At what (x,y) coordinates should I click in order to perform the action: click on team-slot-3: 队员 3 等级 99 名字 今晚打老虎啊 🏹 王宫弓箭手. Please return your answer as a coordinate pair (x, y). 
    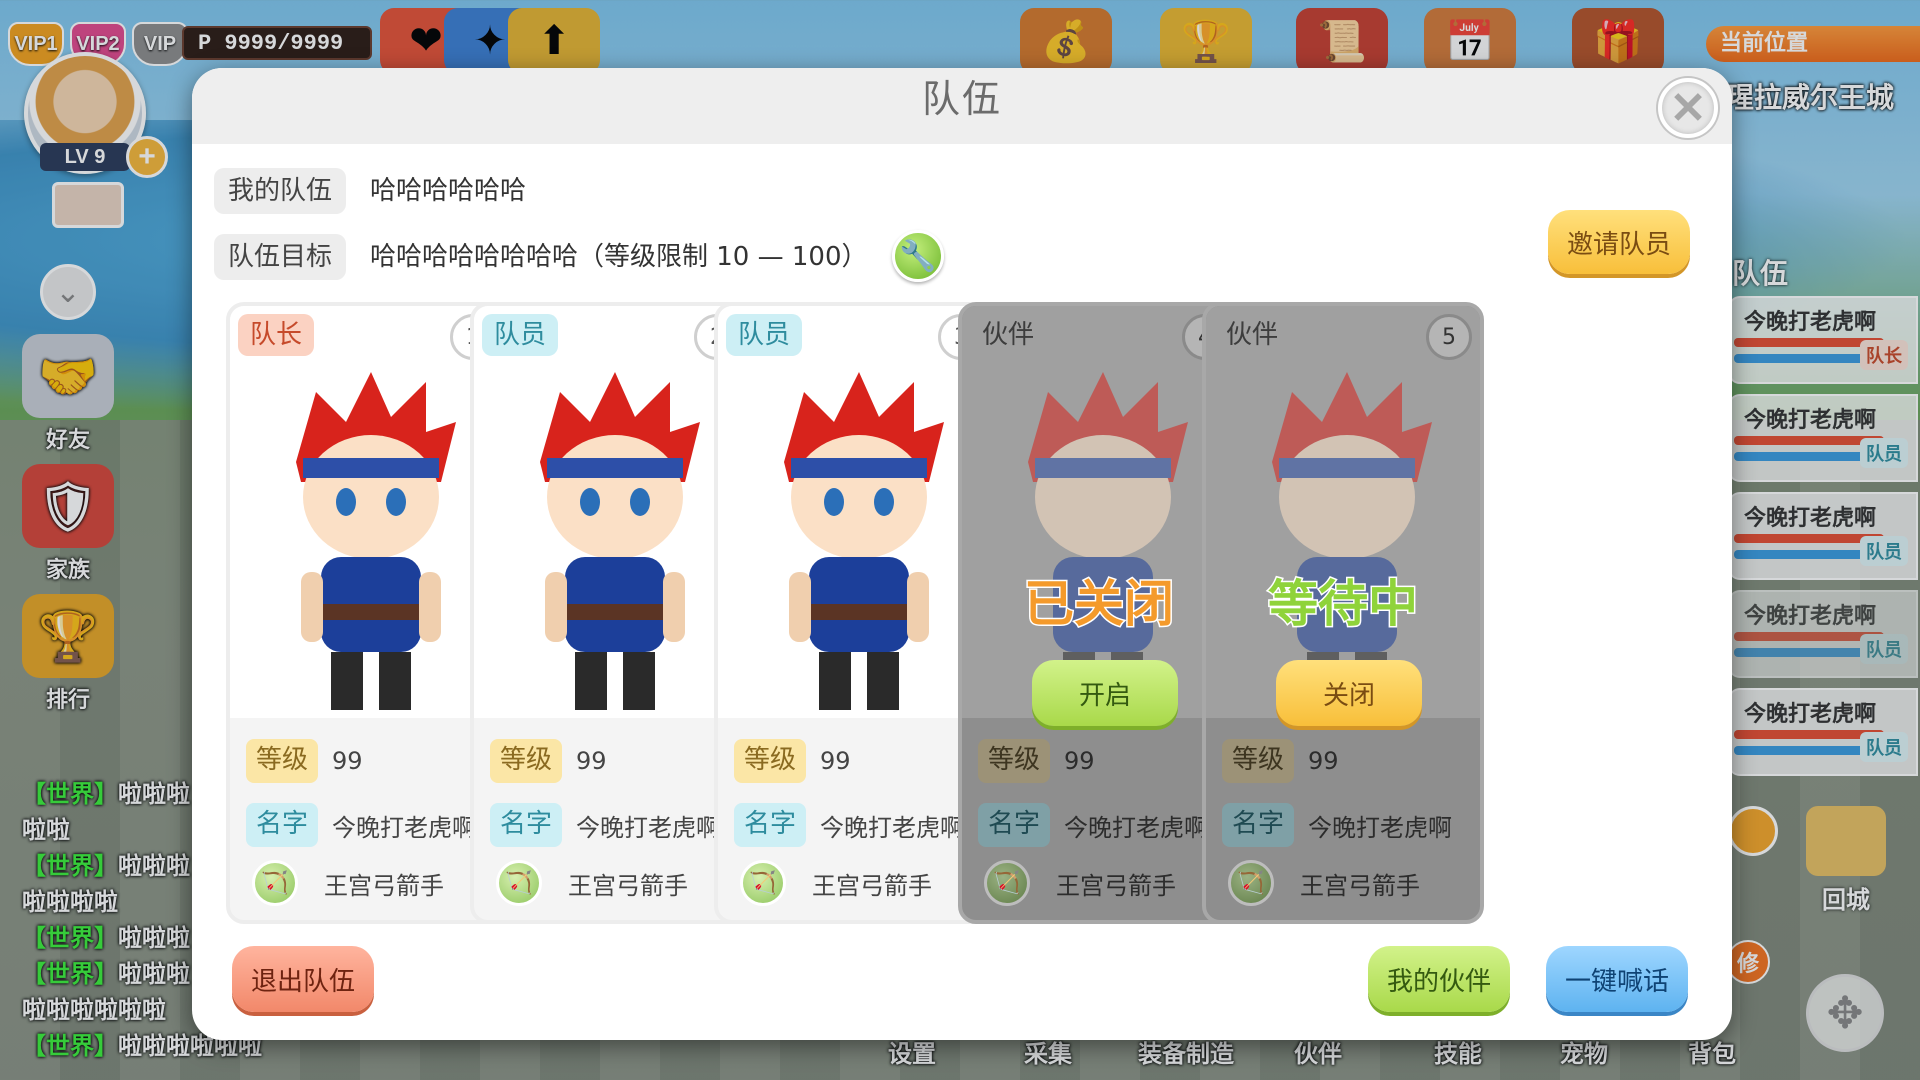
    Looking at the image, I should click on (855, 613).